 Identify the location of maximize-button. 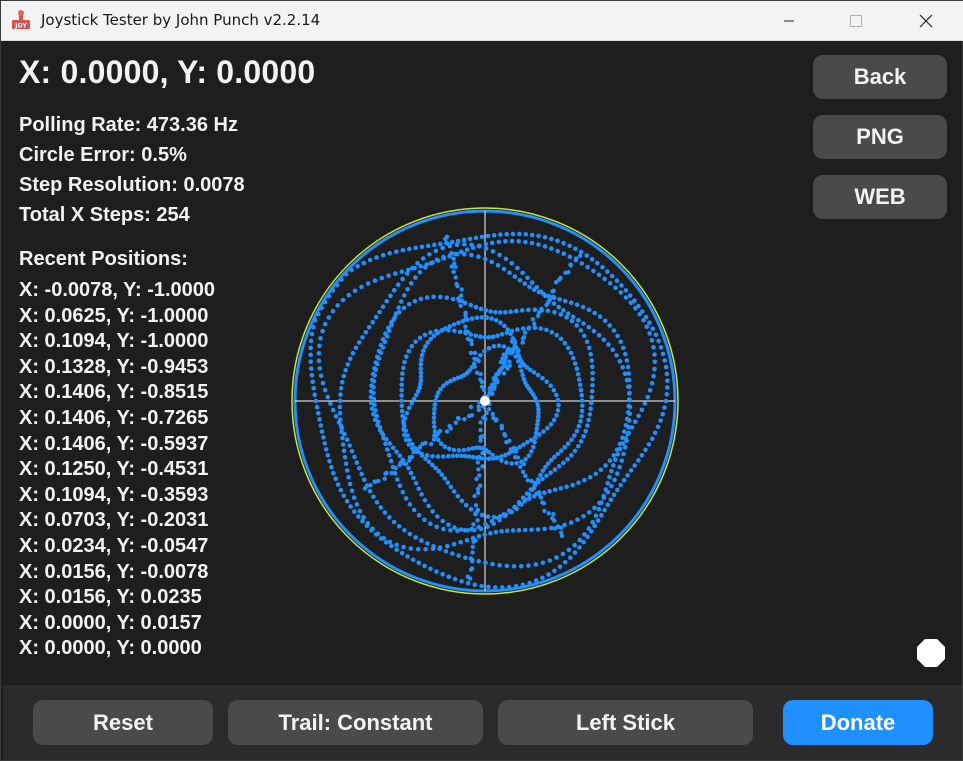
(856, 20).